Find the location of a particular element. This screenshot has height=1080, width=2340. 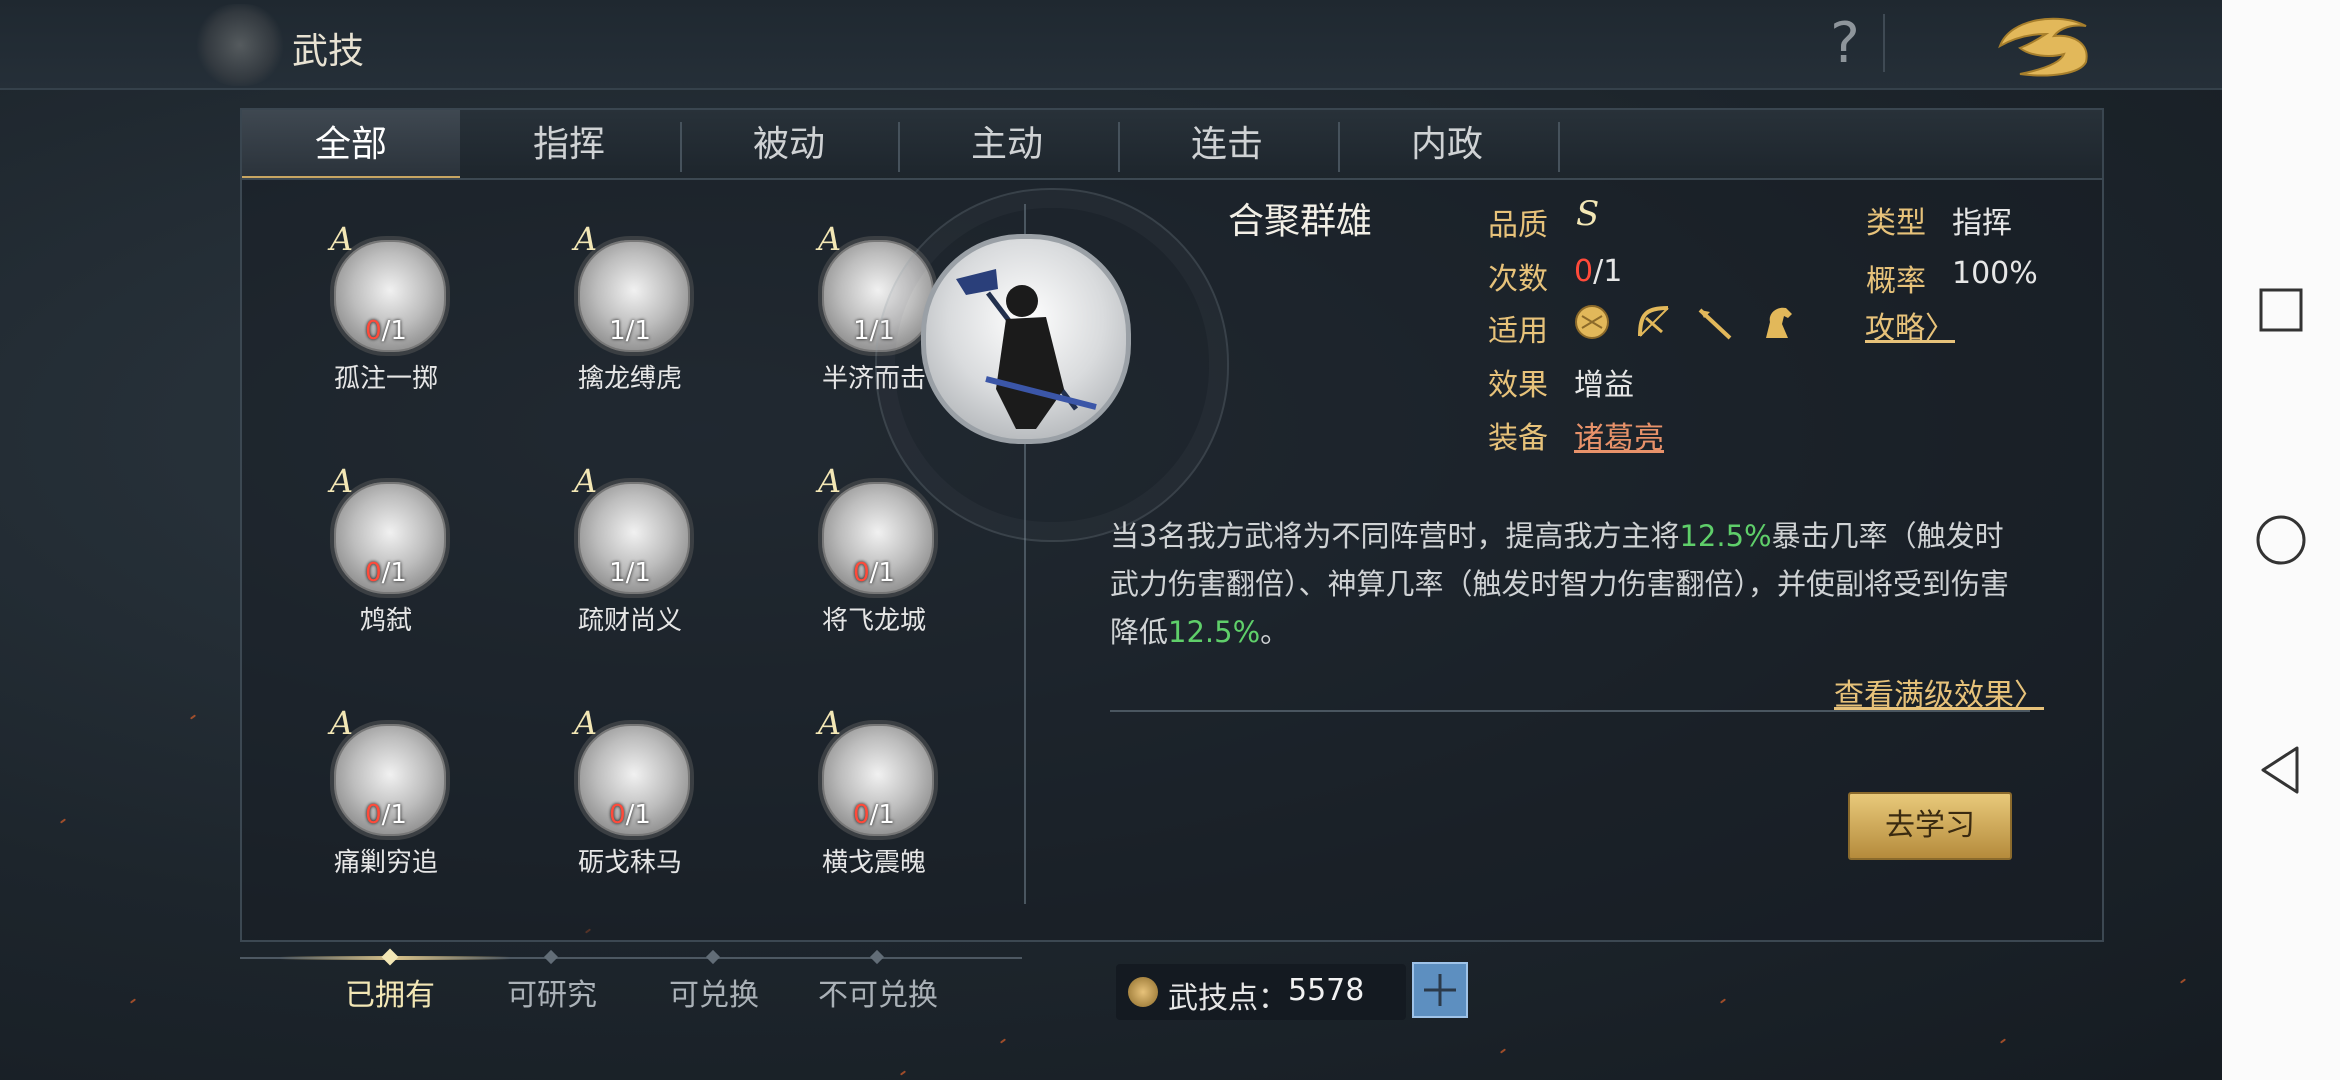

equipped-general-link: 诸葛亮 is located at coordinates (1619, 435).